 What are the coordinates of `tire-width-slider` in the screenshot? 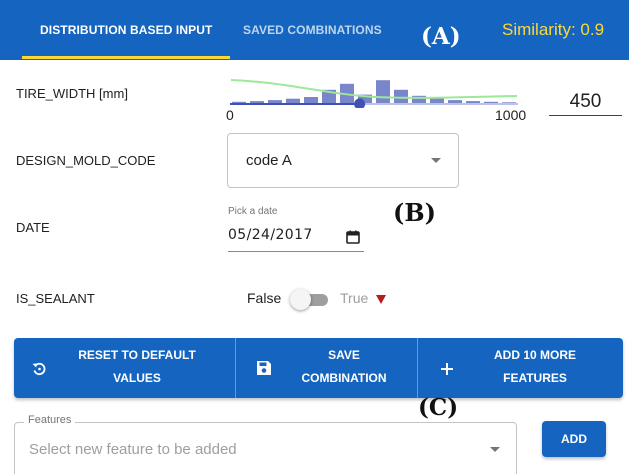 It's located at (375, 89).